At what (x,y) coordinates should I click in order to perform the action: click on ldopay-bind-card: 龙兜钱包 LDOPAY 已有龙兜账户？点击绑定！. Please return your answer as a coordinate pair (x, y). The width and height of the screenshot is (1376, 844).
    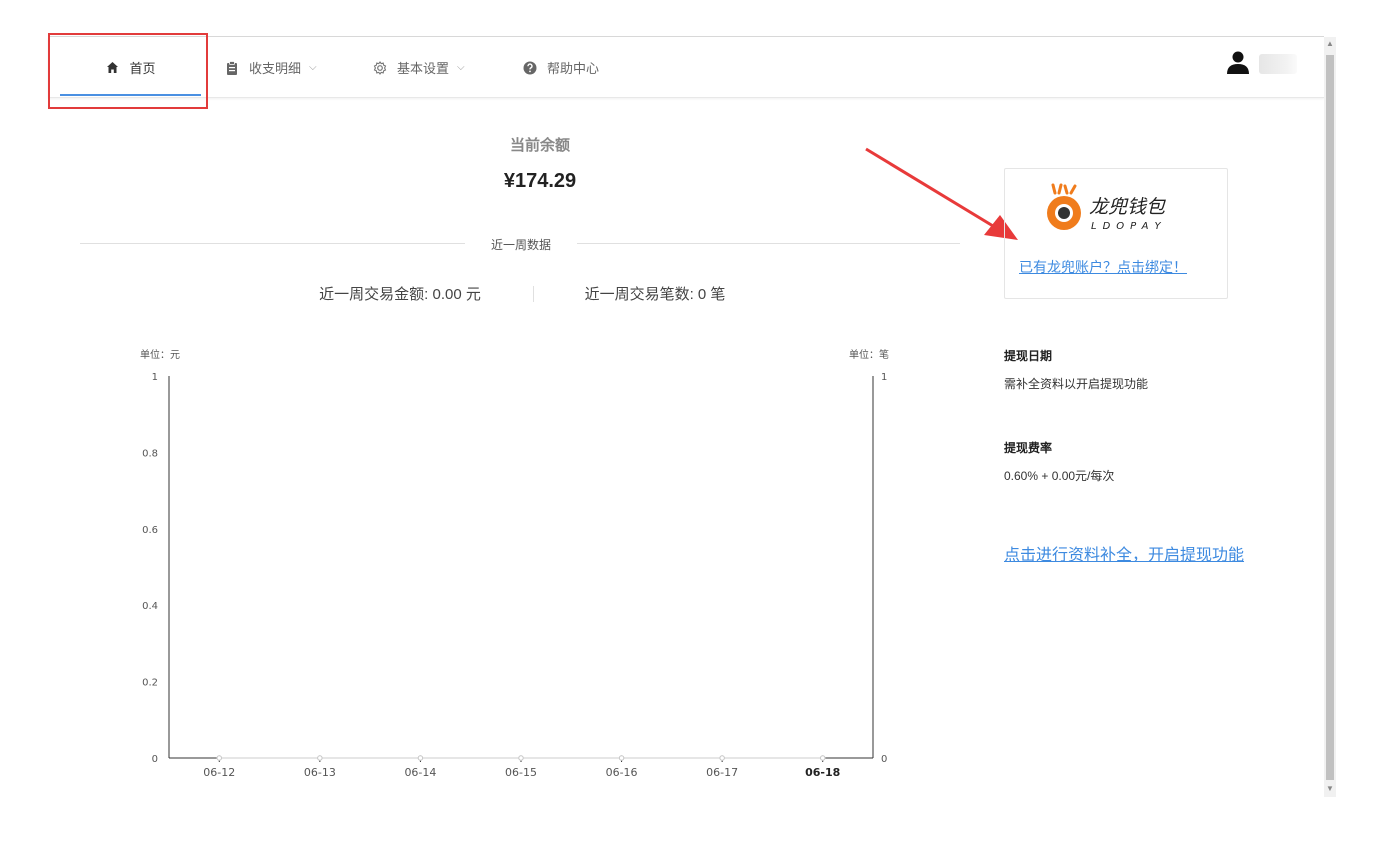
    Looking at the image, I should click on (1116, 233).